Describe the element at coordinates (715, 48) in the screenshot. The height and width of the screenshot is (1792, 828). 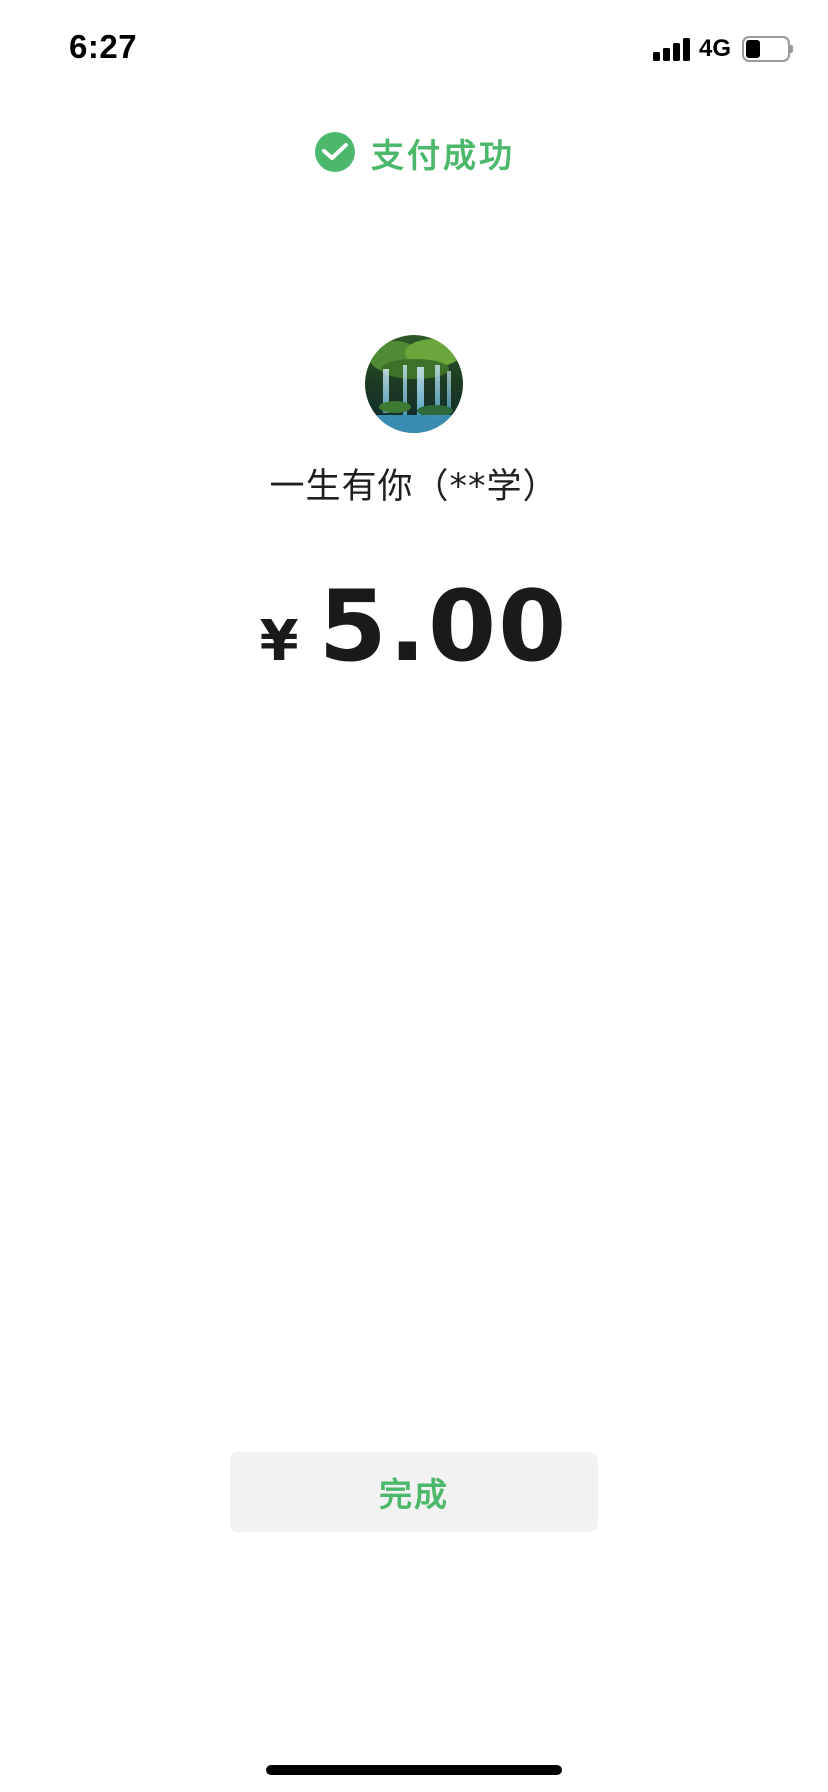
I see `network-type: 4G` at that location.